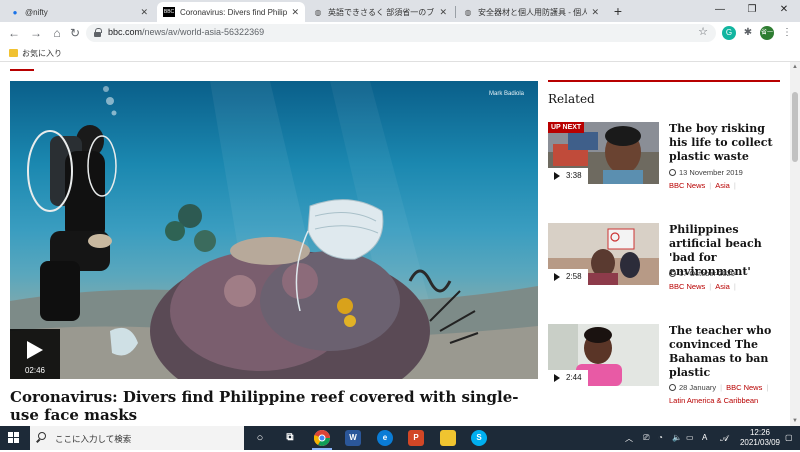  I want to click on globe-icon: ◍, so click(468, 12).